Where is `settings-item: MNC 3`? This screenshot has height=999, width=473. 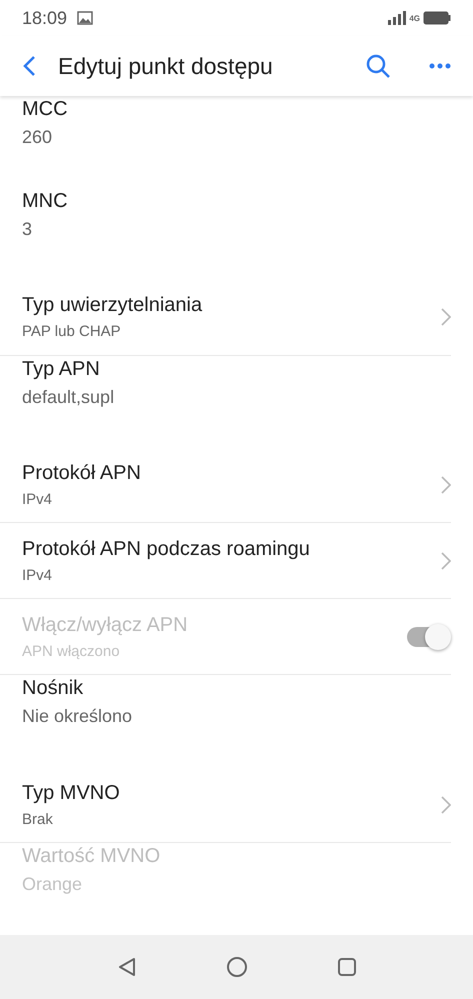
settings-item: MNC 3 is located at coordinates (225, 234).